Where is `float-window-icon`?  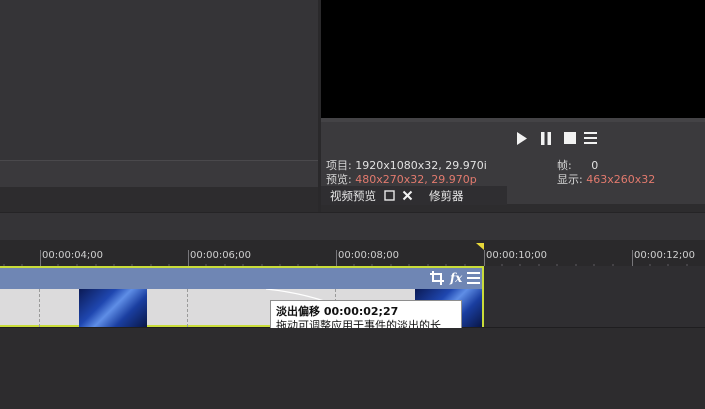 float-window-icon is located at coordinates (389, 195).